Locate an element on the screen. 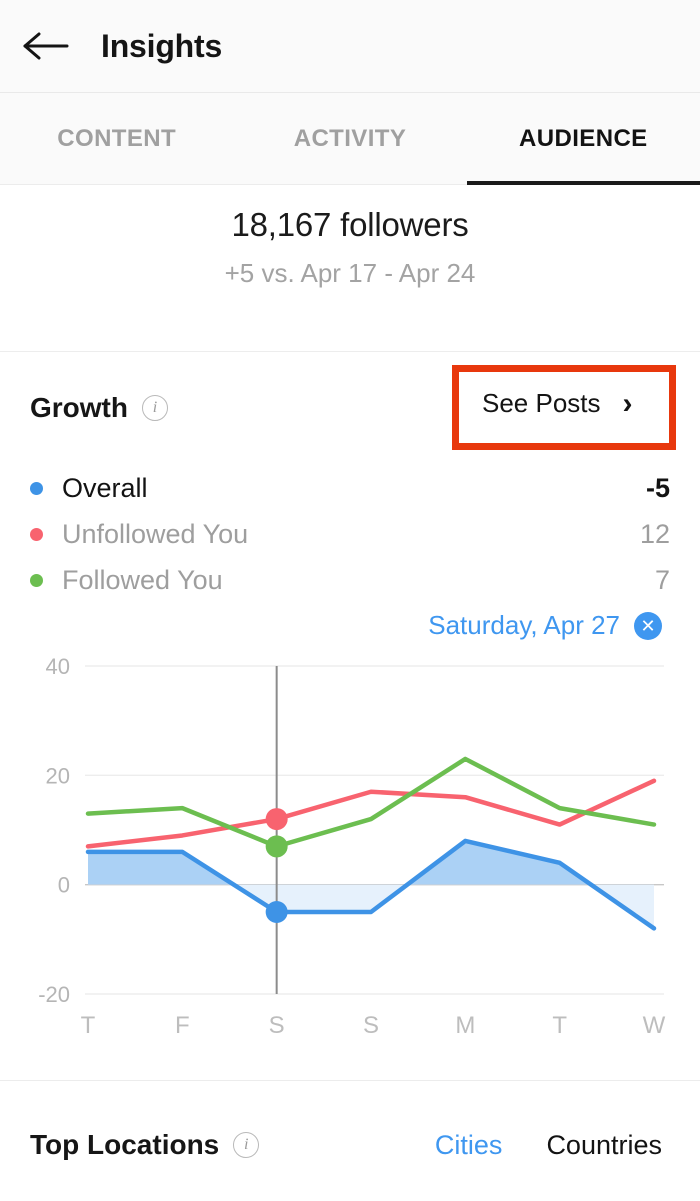  chart-x-tick-label: F is located at coordinates (182, 1025).